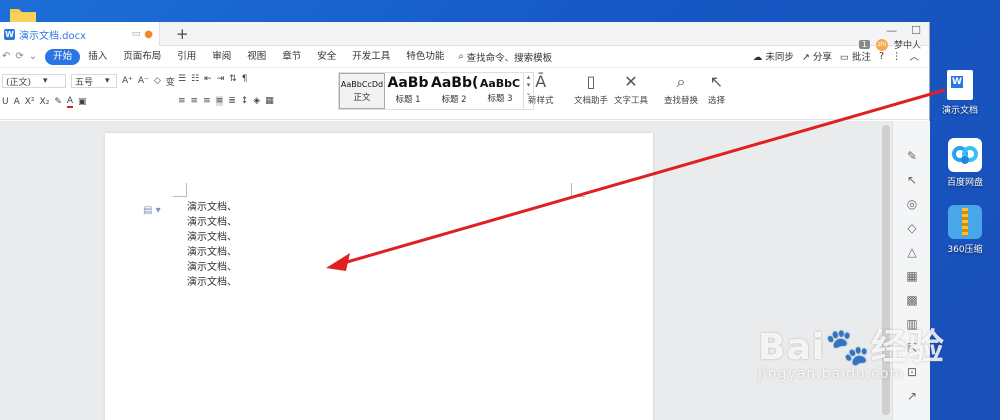 This screenshot has width=1000, height=420. I want to click on watermark-brand: Bai, so click(792, 347).